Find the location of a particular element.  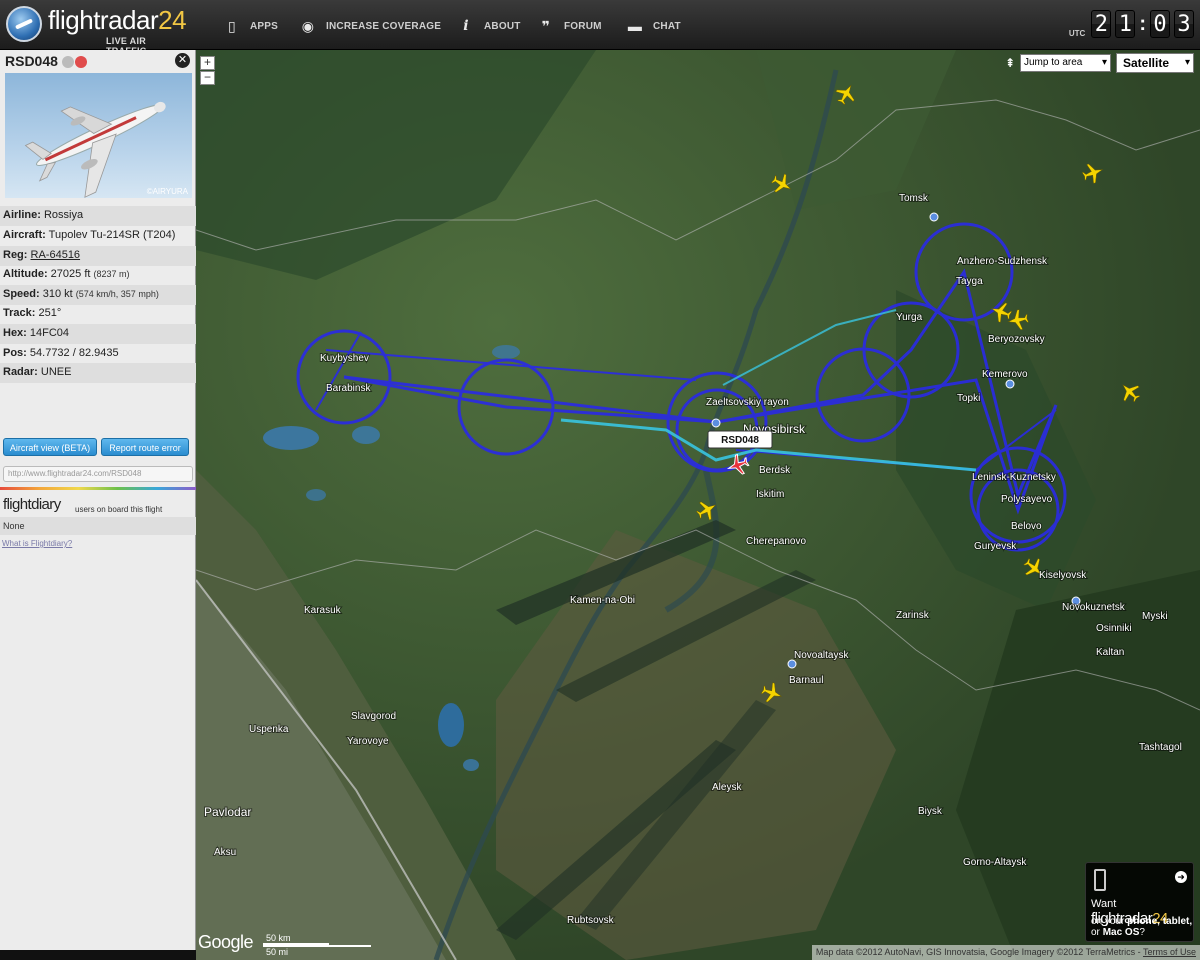

panel-header: RSD048 ✕ is located at coordinates (97, 61).